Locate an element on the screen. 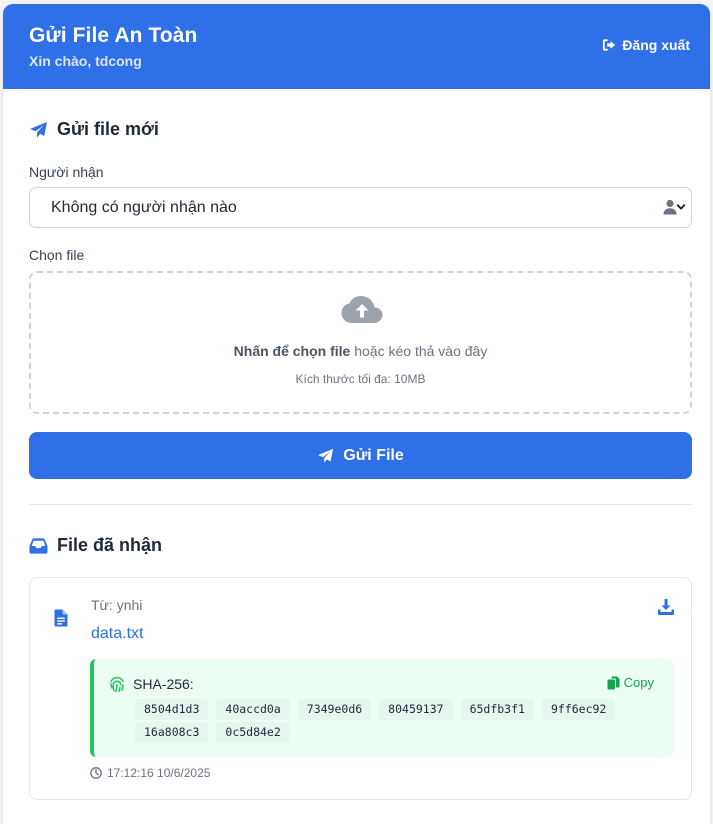  recipient-select: Không có người nhận nào is located at coordinates (360, 207).